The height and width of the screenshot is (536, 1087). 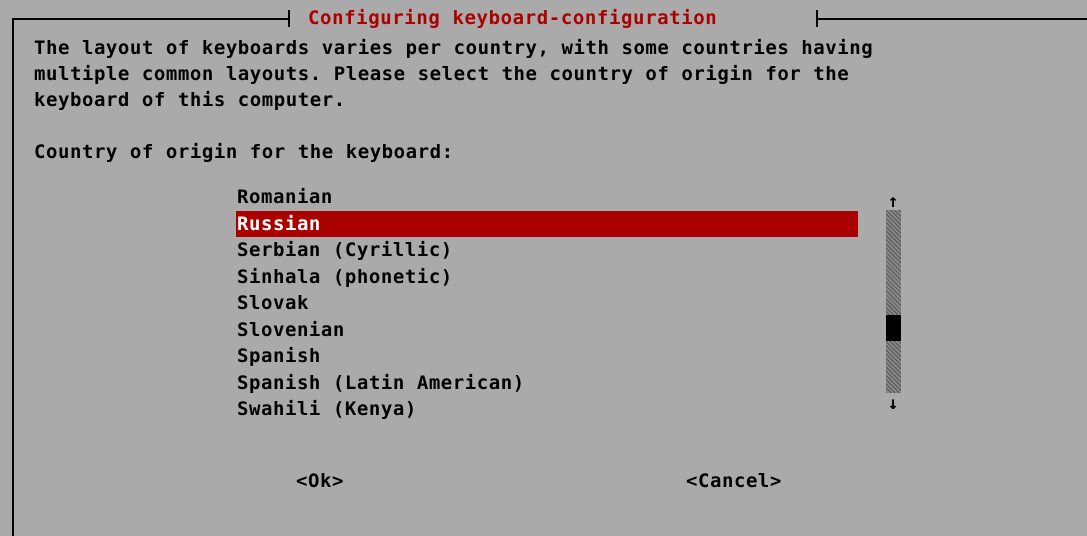 What do you see at coordinates (893, 404) in the screenshot?
I see `scroll-down-arrow-icon: ↓` at bounding box center [893, 404].